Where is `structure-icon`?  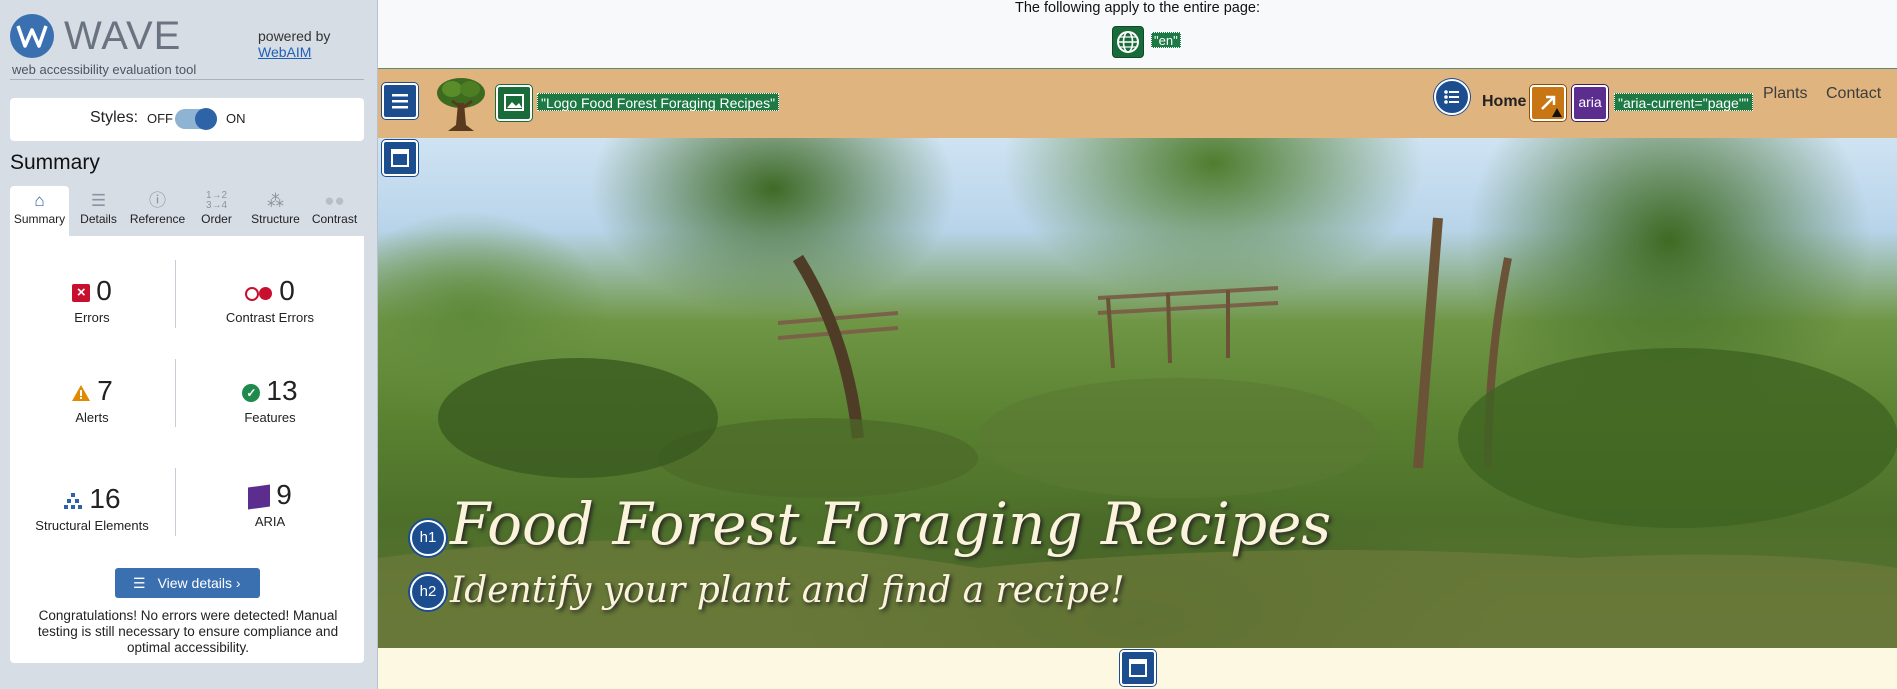
structure-icon is located at coordinates (73, 501).